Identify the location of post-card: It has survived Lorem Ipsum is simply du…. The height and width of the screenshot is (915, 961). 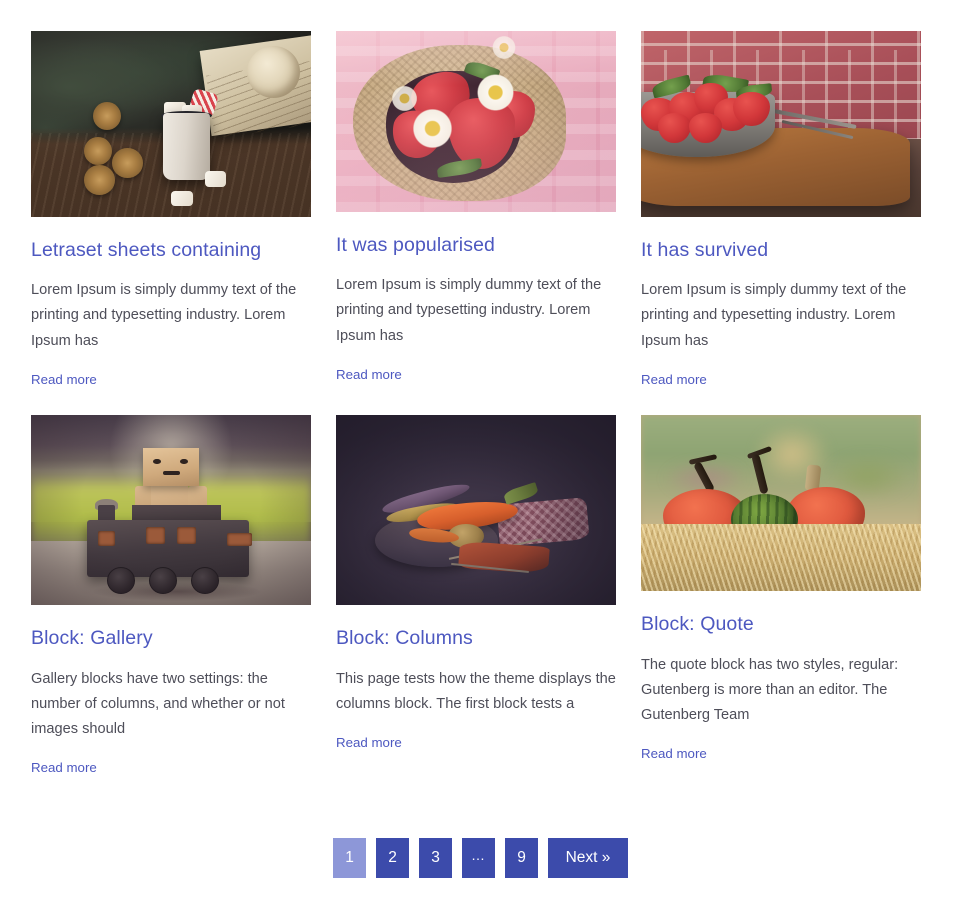
(781, 210).